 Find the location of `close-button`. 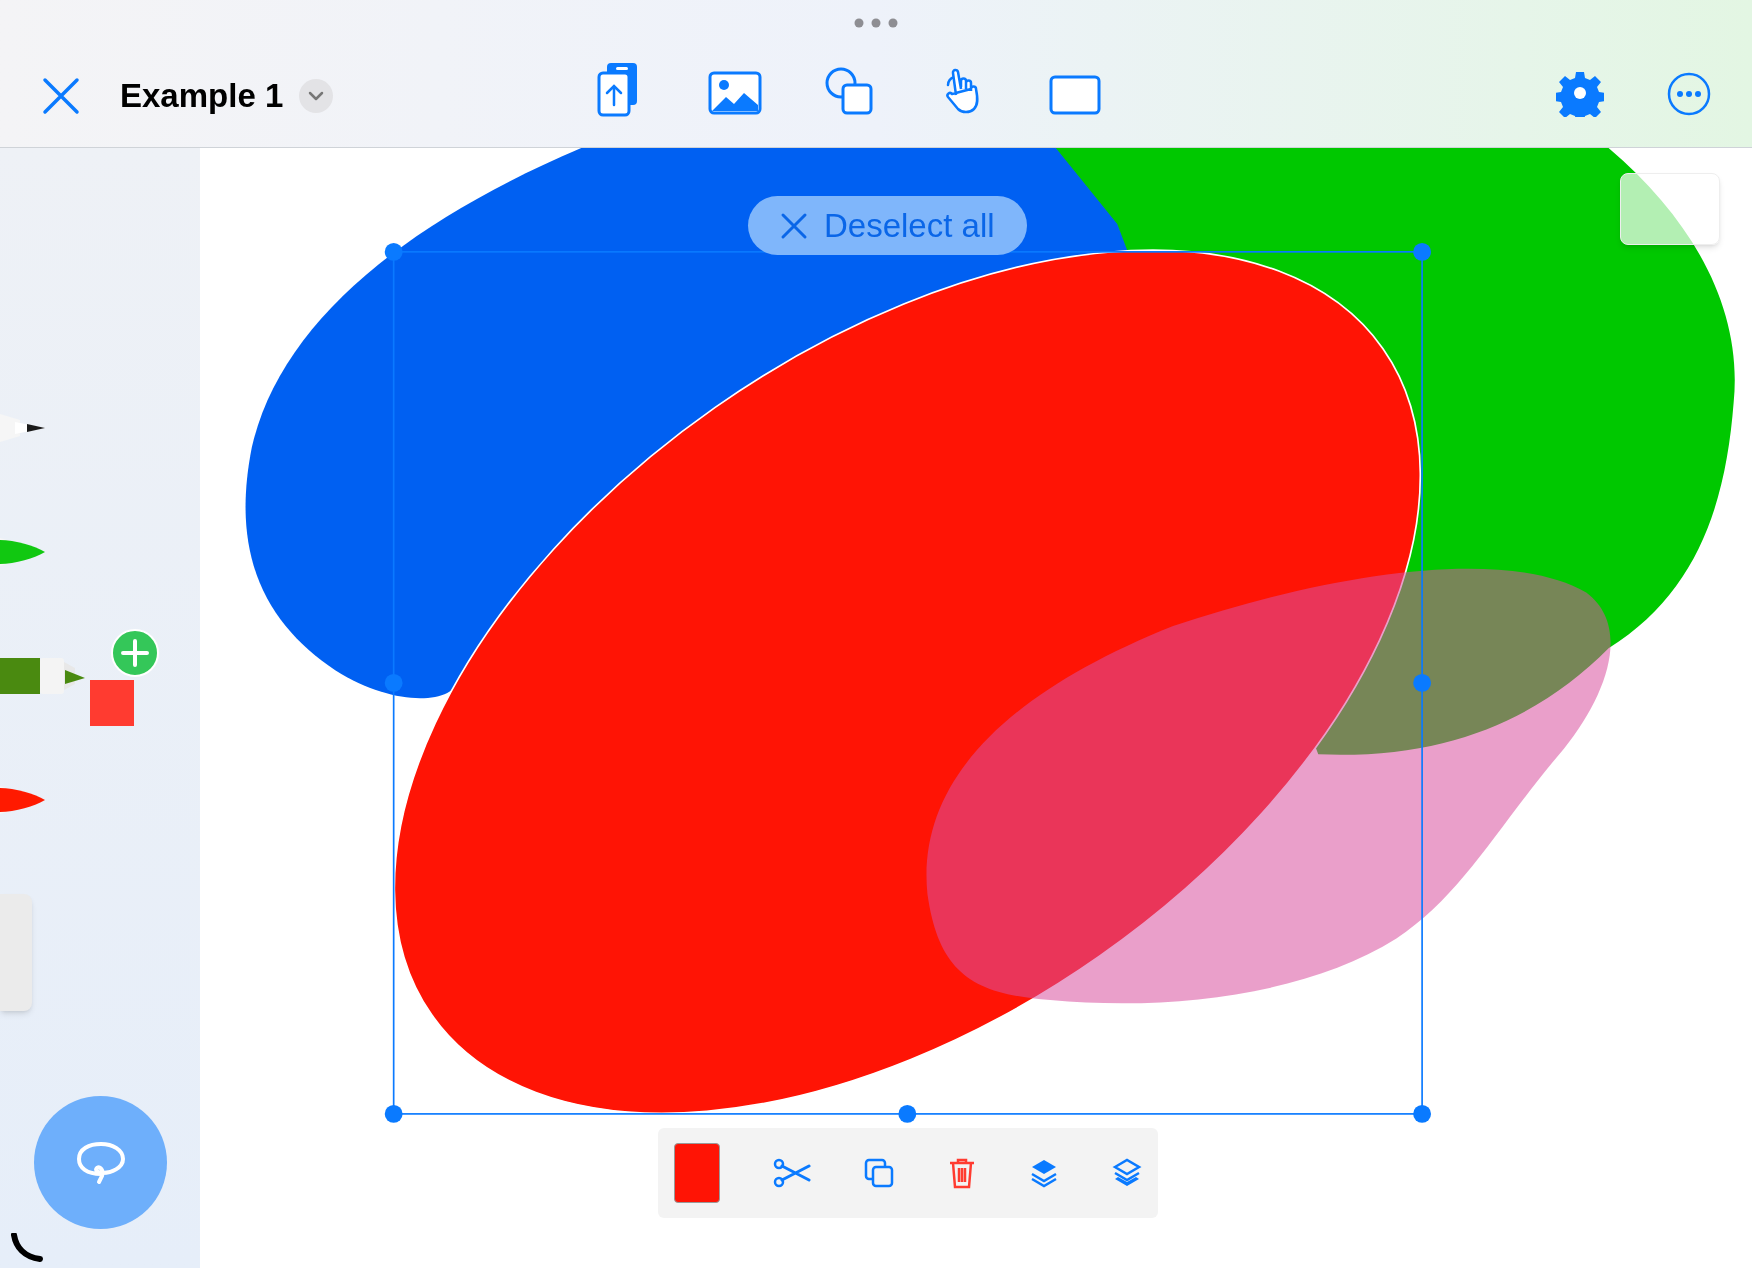

close-button is located at coordinates (61, 96).